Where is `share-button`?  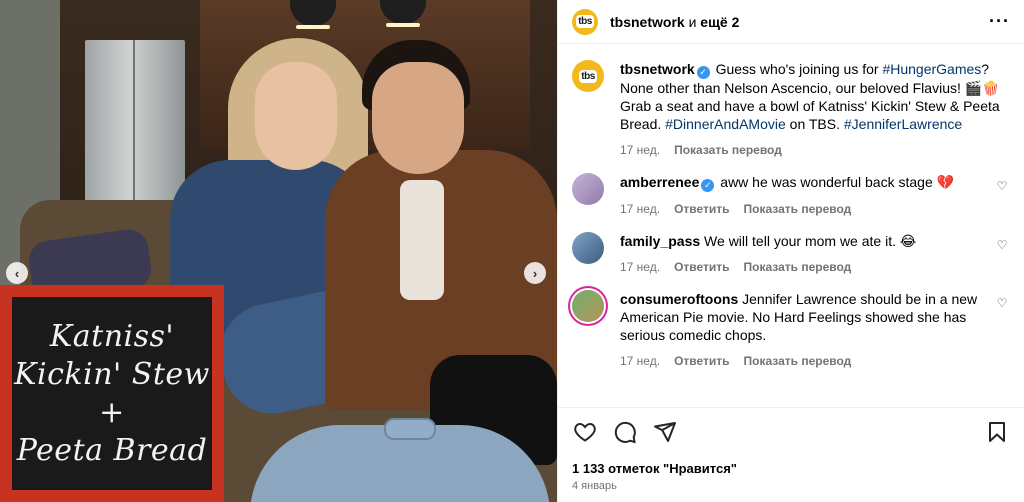 share-button is located at coordinates (665, 432).